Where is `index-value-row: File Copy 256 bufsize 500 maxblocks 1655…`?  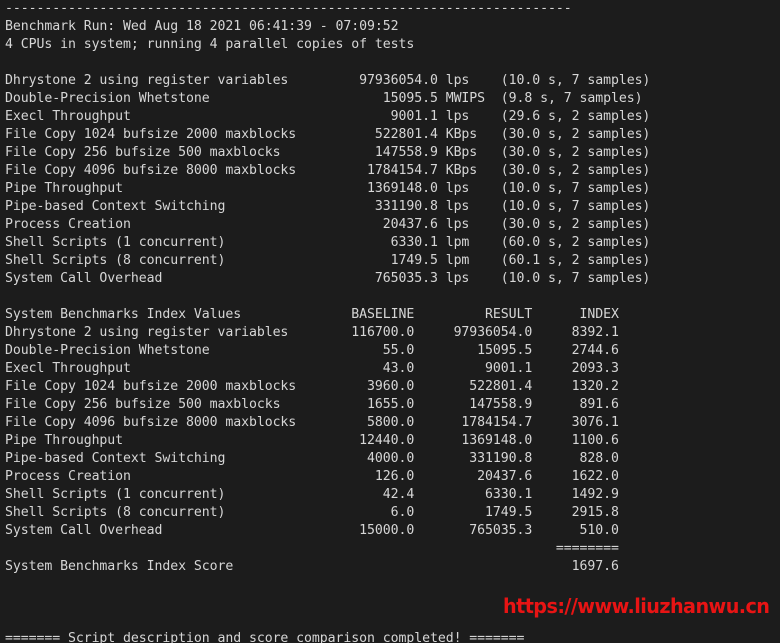 index-value-row: File Copy 256 bufsize 500 maxblocks 1655… is located at coordinates (312, 404).